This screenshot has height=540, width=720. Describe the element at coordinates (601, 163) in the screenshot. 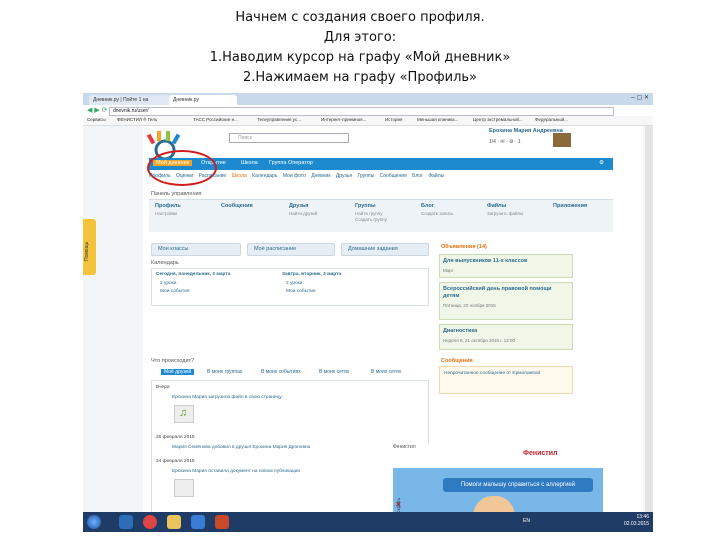

I see `settings-gear-icon: ⚙` at that location.